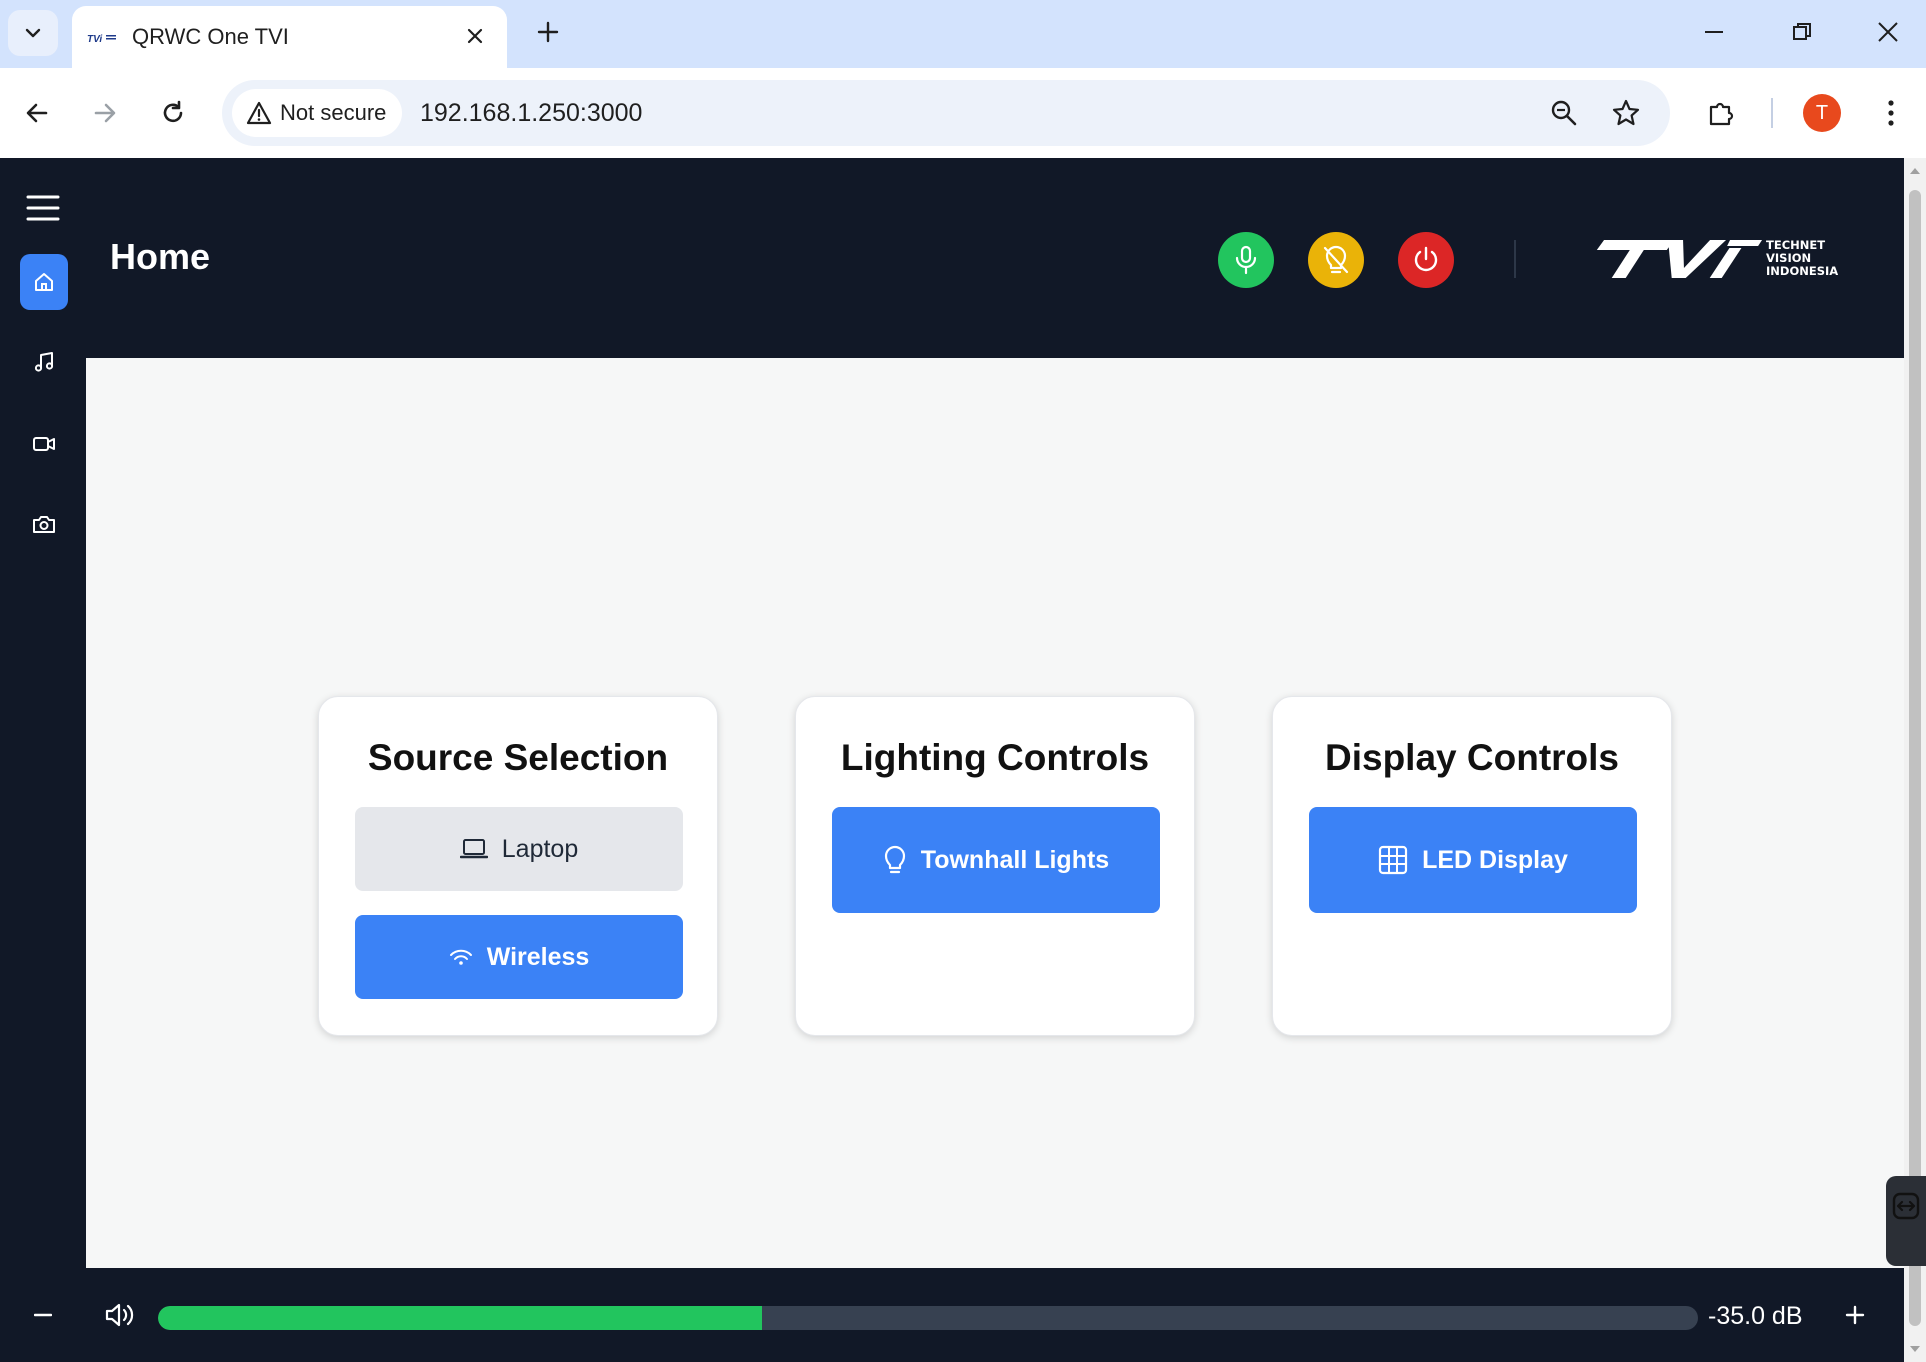 This screenshot has width=1926, height=1362. I want to click on svg-text: TECHNET, so click(1795, 245).